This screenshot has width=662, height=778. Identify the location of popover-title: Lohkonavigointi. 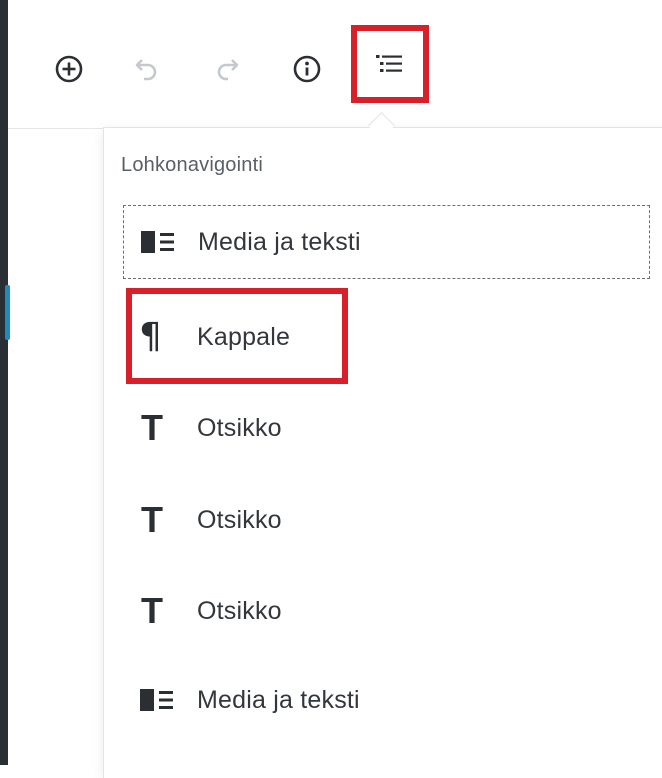
(192, 165).